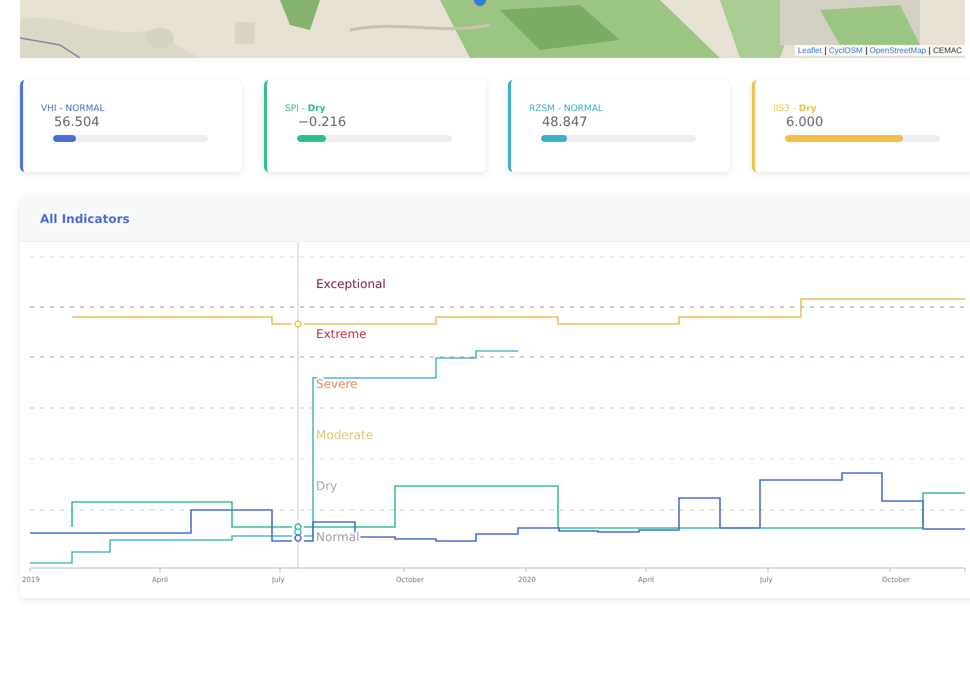  Describe the element at coordinates (565, 123) in the screenshot. I see `indicator-value: 48.847` at that location.